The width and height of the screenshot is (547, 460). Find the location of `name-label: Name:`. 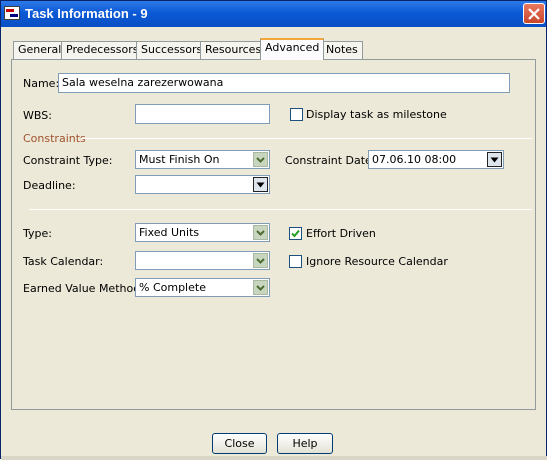

name-label: Name: is located at coordinates (41, 83).